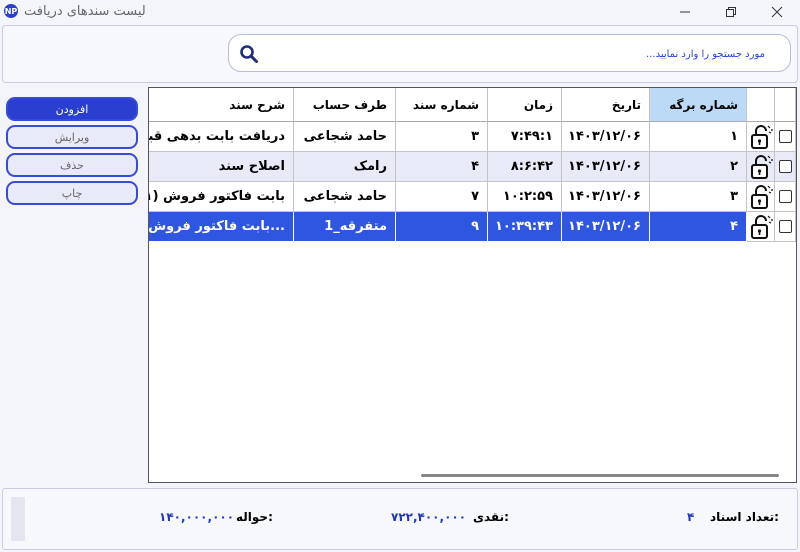 The height and width of the screenshot is (552, 800). What do you see at coordinates (442, 167) in the screenshot?
I see `cell-doc-number: ۴` at bounding box center [442, 167].